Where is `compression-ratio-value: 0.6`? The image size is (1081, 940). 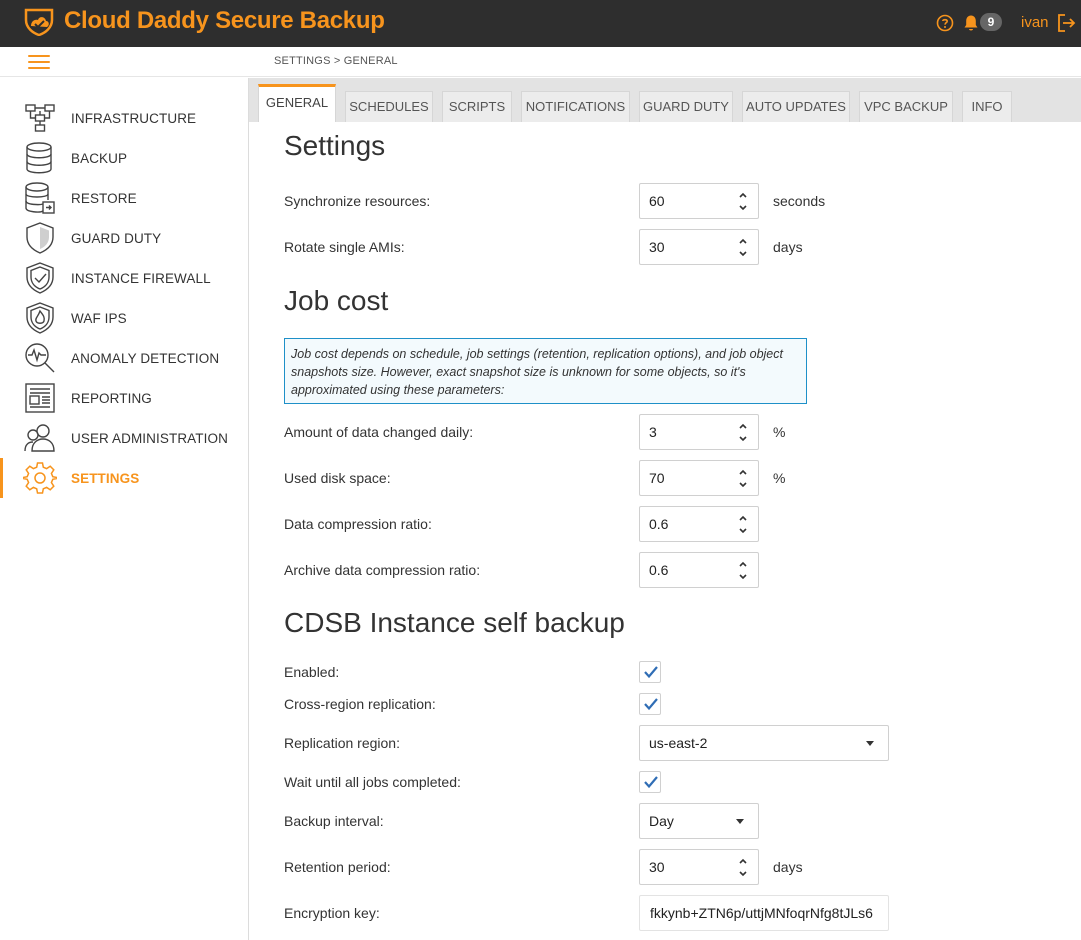
compression-ratio-value: 0.6 is located at coordinates (659, 524).